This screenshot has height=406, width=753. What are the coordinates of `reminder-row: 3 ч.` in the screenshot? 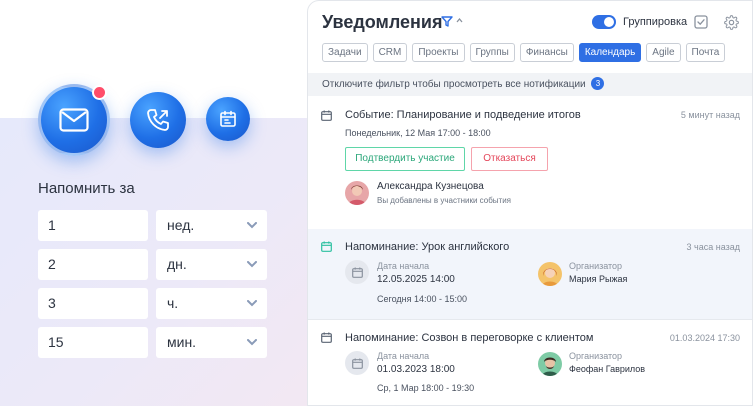 It's located at (152, 303).